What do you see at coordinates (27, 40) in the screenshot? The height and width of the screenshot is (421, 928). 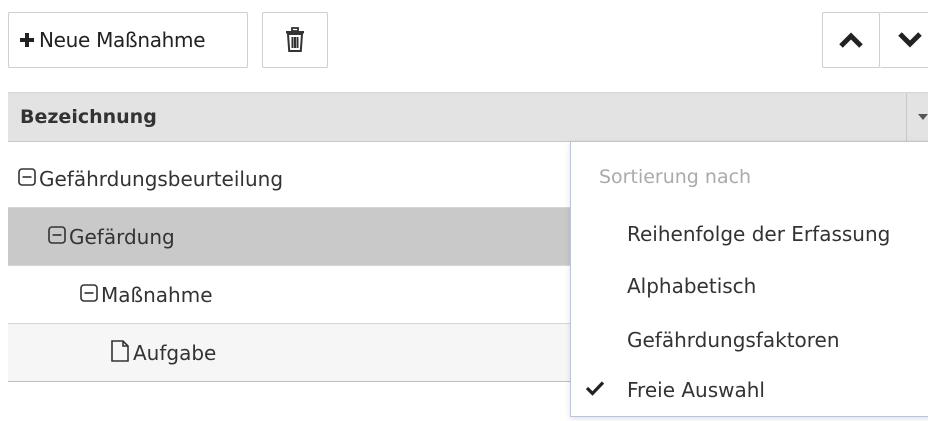 I see `plus-icon` at bounding box center [27, 40].